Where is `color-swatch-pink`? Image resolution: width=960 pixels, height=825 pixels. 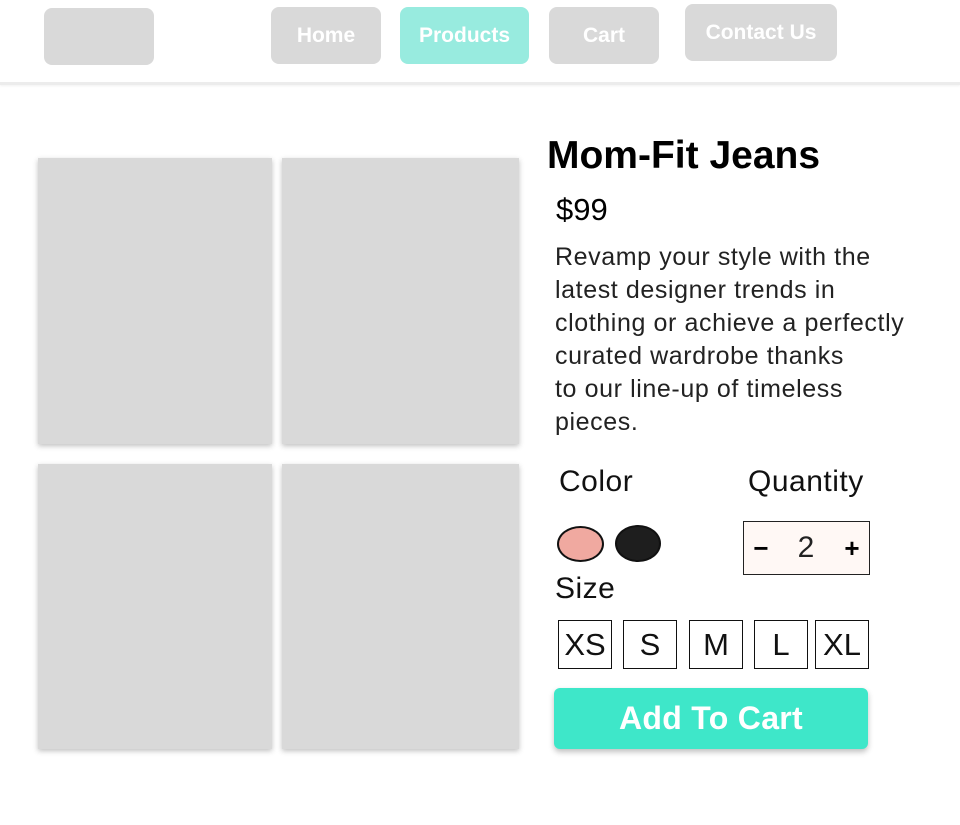 color-swatch-pink is located at coordinates (580, 544).